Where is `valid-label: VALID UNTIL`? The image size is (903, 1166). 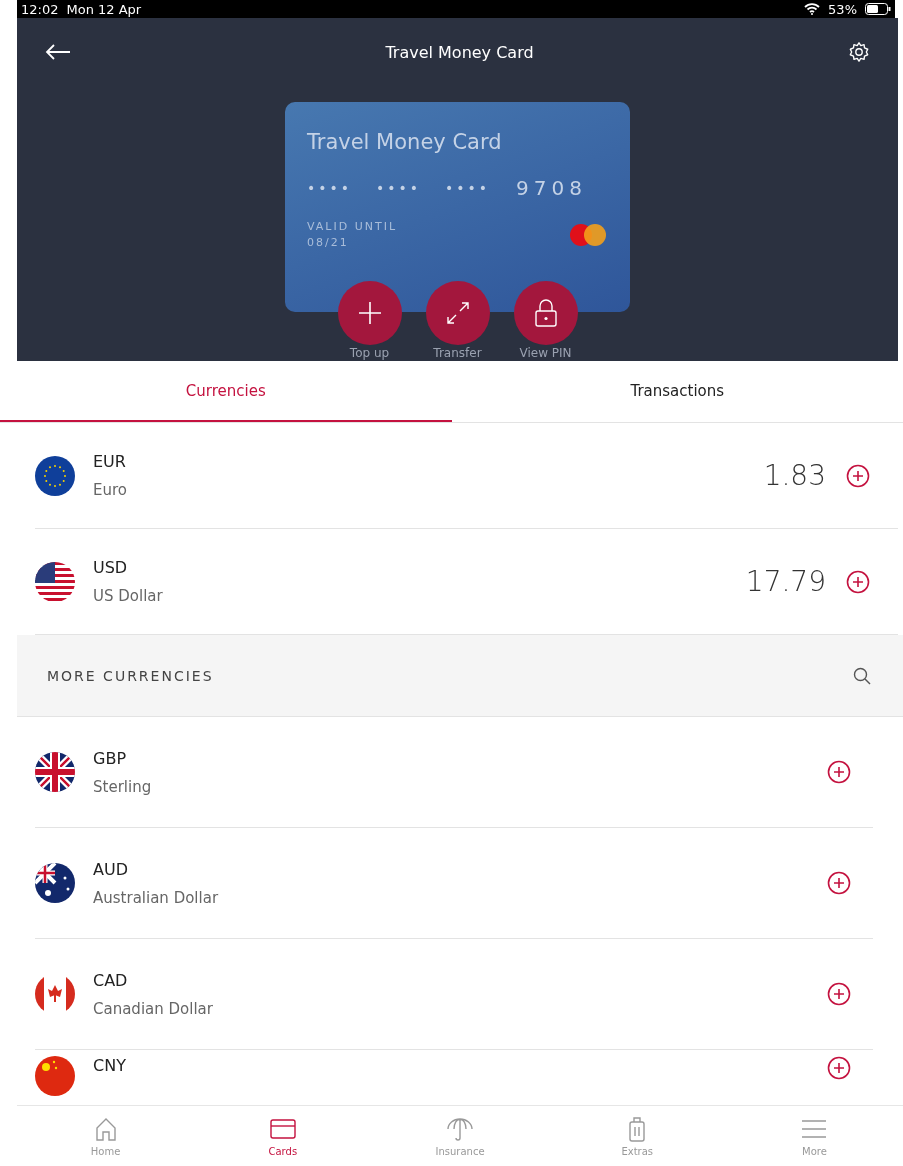
valid-label: VALID UNTIL is located at coordinates (352, 226).